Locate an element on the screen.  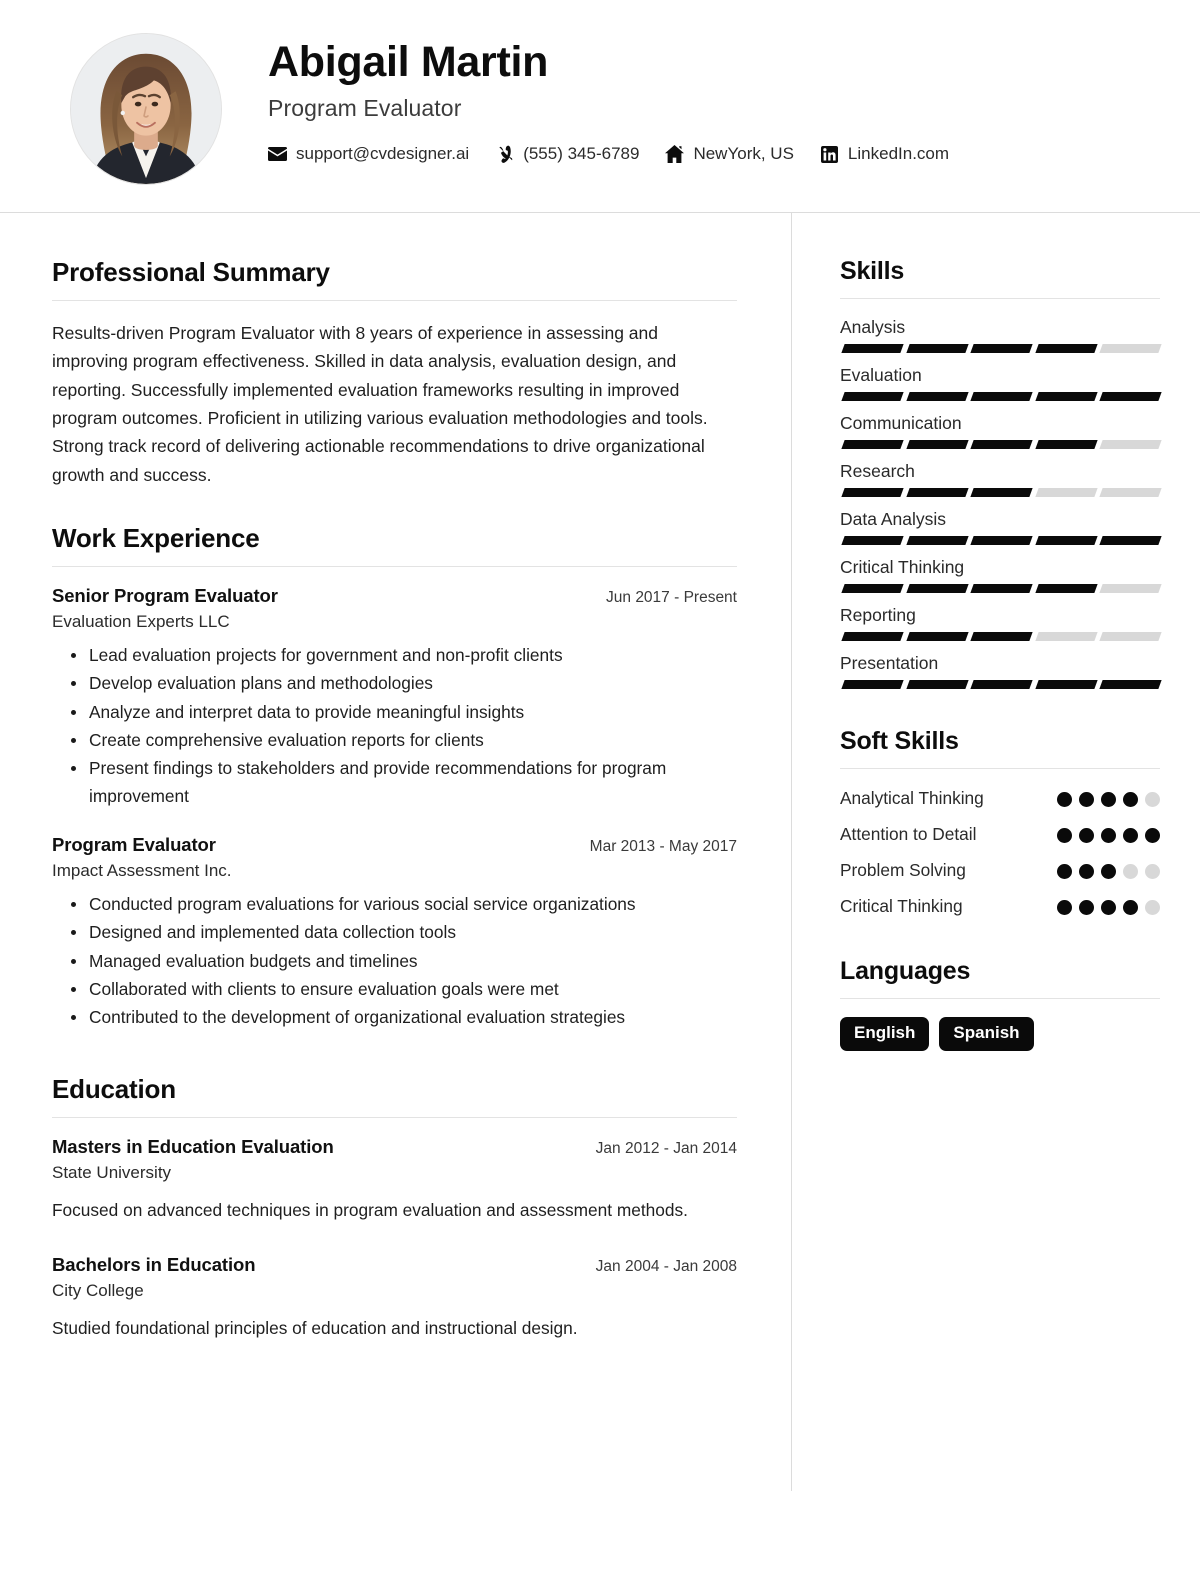
contact-email: support@cvdesigner.ai is located at coordinates (368, 154).